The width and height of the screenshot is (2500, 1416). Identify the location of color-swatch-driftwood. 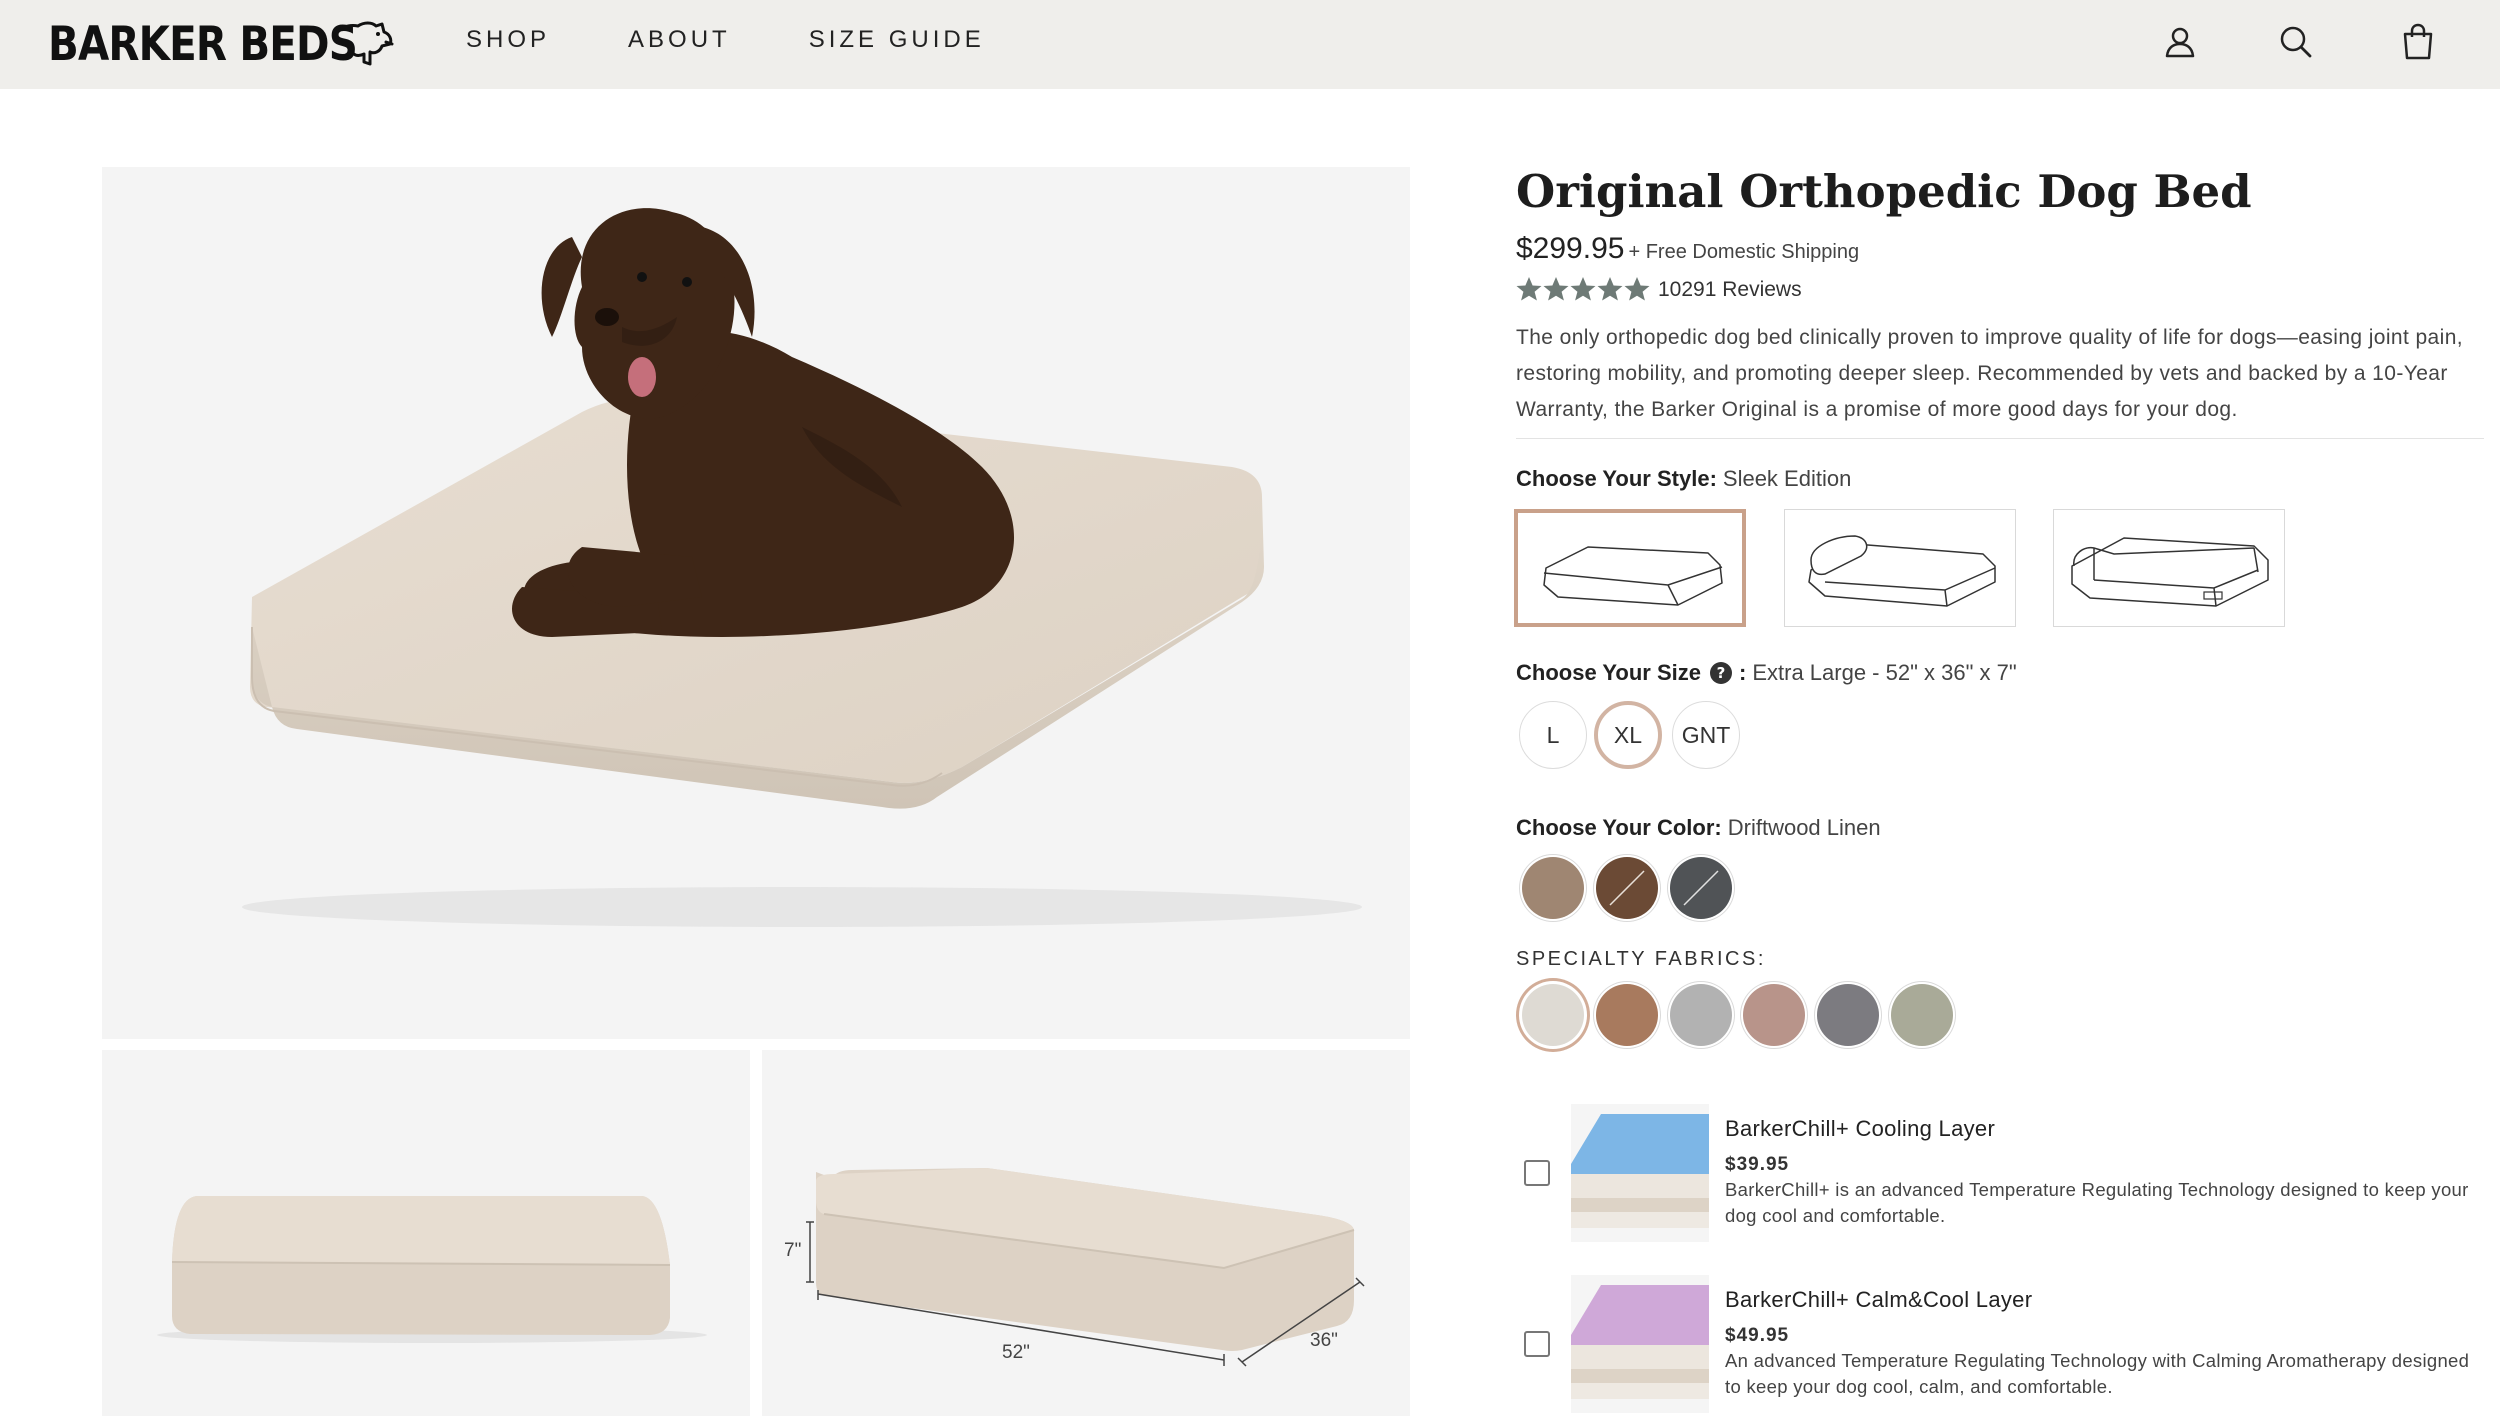
(1553, 888).